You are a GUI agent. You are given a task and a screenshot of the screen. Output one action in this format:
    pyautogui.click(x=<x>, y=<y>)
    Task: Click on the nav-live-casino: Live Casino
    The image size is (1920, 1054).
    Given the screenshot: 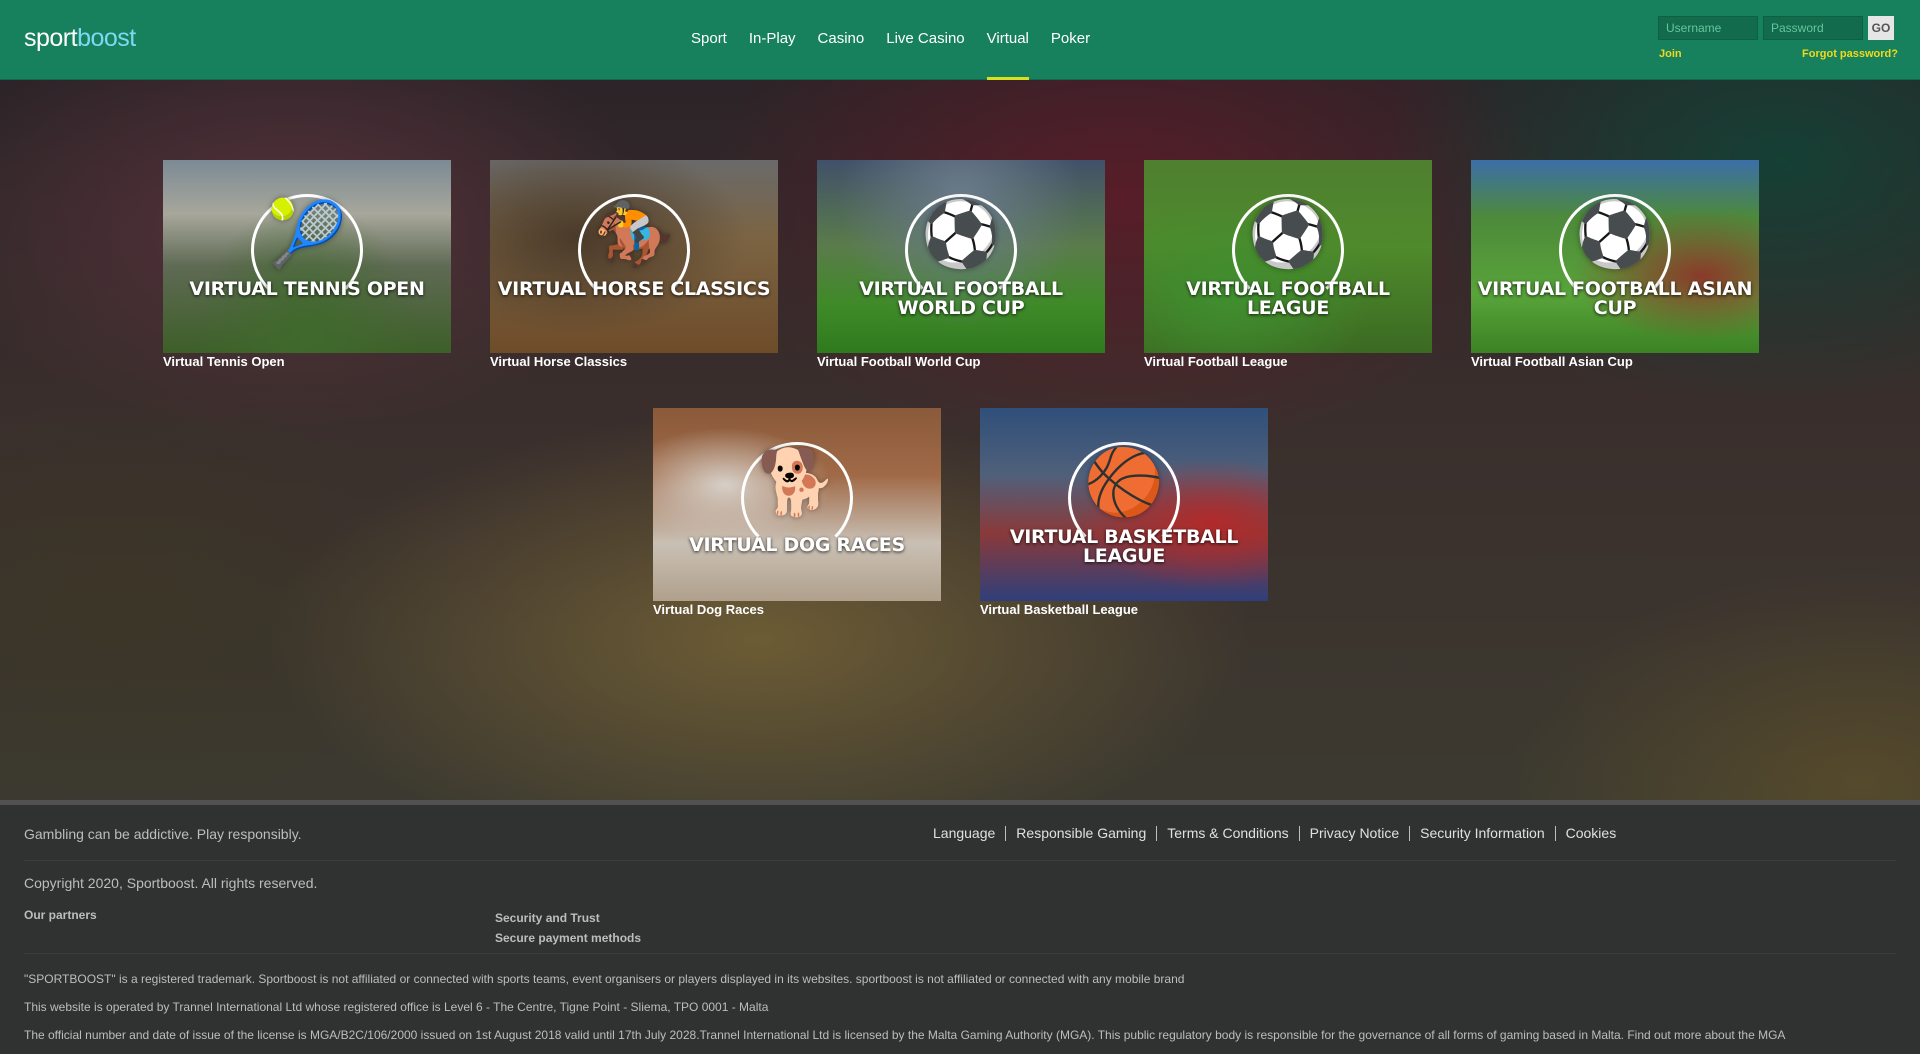 What is the action you would take?
    pyautogui.click(x=925, y=40)
    